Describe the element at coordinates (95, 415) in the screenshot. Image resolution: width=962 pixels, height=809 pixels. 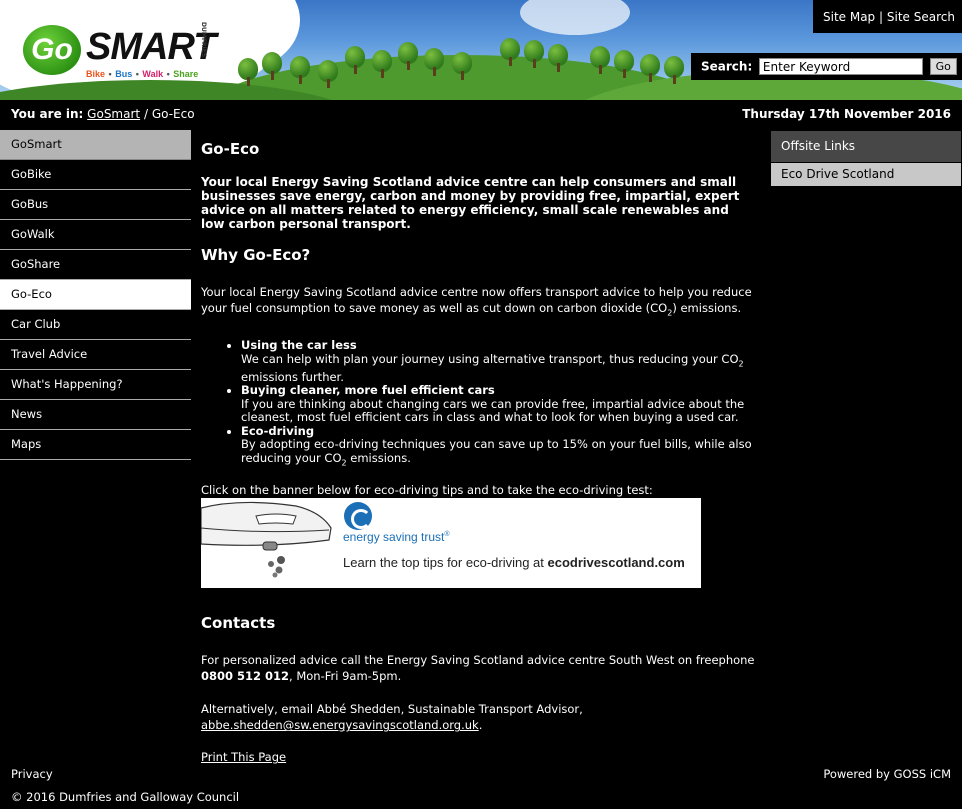
I see `nav-item-news: News` at that location.